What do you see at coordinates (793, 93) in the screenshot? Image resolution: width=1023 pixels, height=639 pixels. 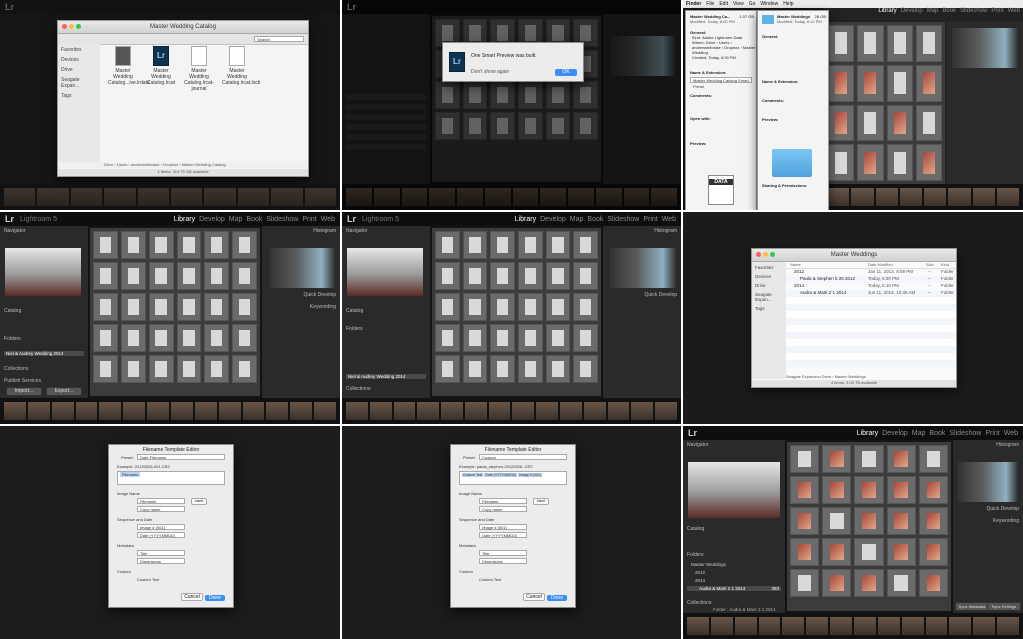 I see `section-comments: Comments:` at bounding box center [793, 93].